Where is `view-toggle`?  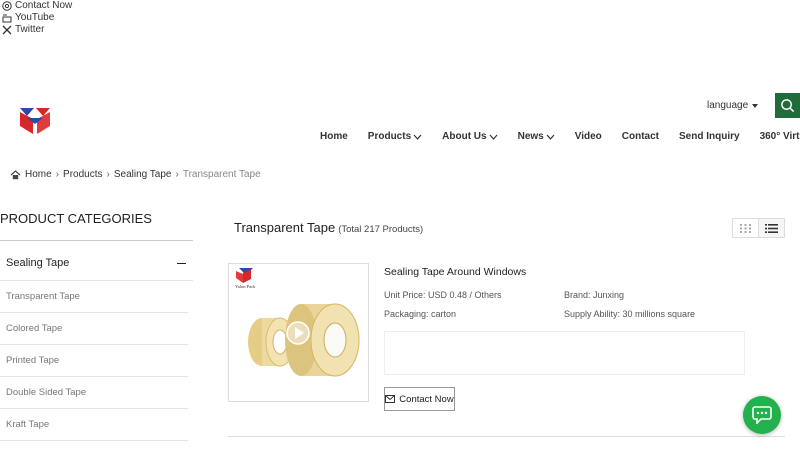
view-toggle is located at coordinates (758, 228).